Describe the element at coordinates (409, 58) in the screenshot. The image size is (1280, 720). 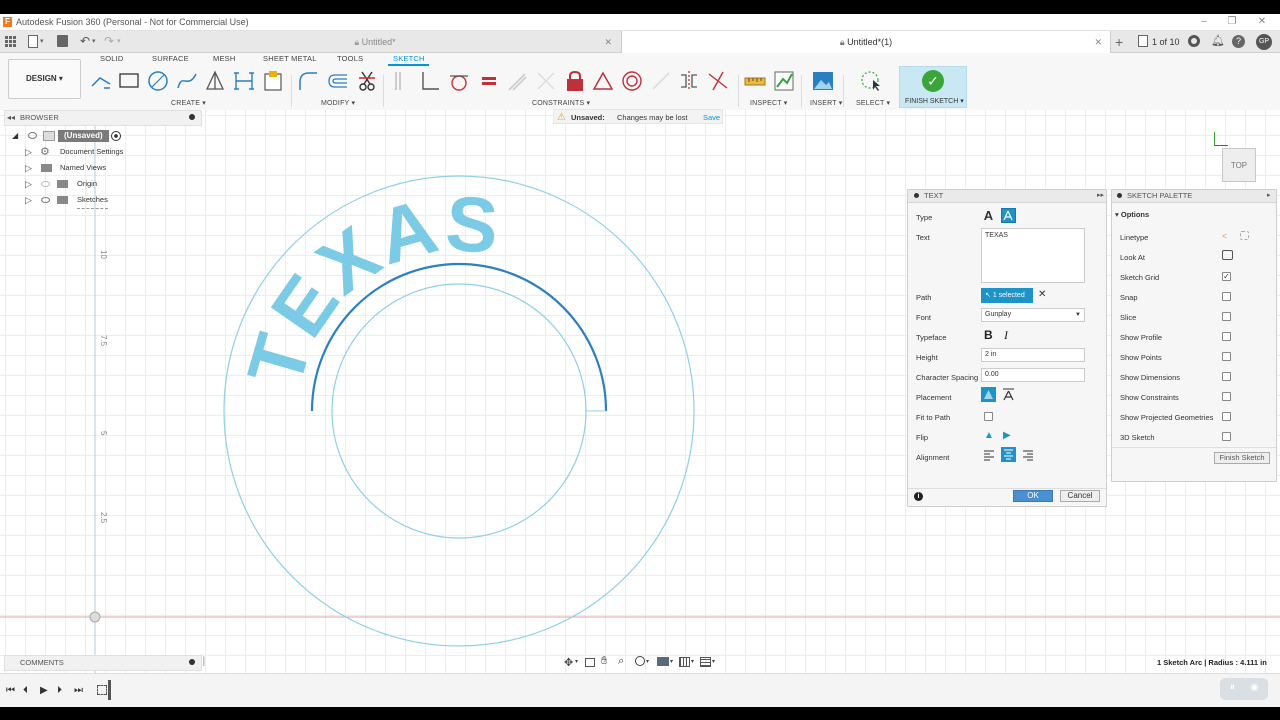
I see `tab-sketch: SKETCH` at that location.